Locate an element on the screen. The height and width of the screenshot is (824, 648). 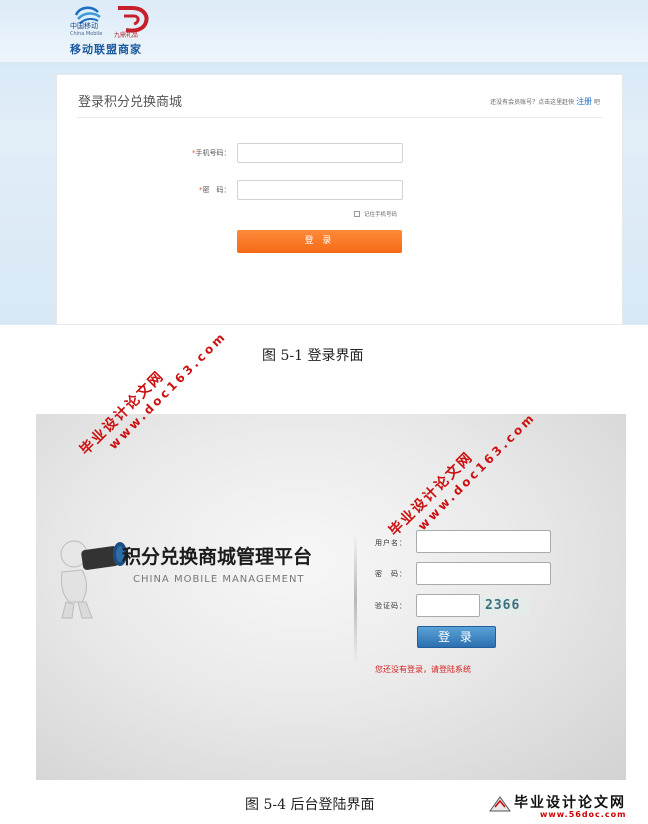
captcha-input is located at coordinates (448, 605).